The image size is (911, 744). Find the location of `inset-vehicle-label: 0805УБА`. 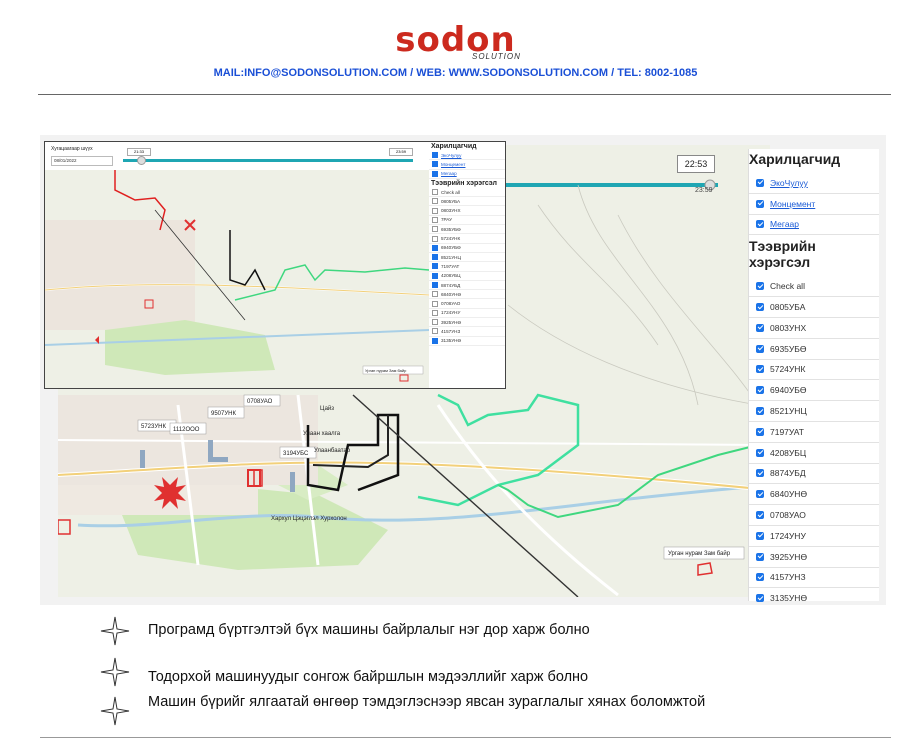

inset-vehicle-label: 0805УБА is located at coordinates (451, 201).